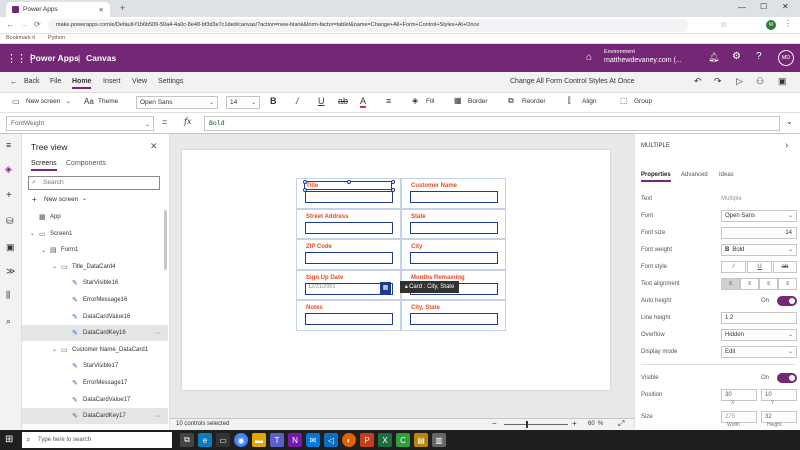 Image resolution: width=800 pixels, height=450 pixels. I want to click on strikethrough-icon: ab, so click(785, 266).